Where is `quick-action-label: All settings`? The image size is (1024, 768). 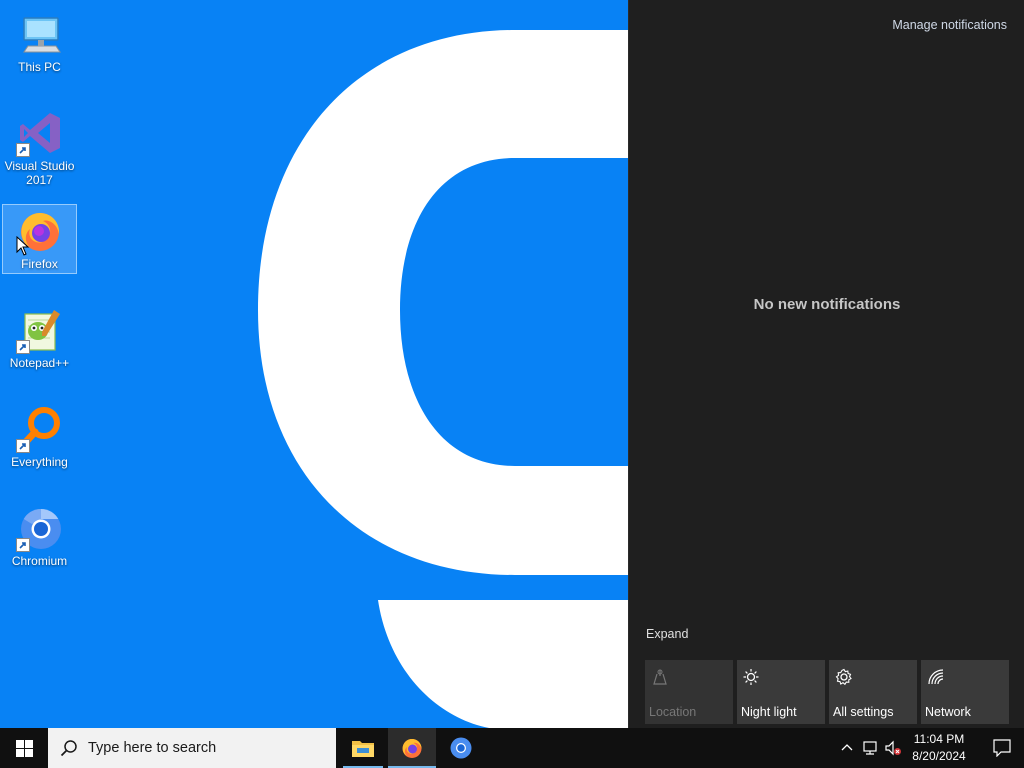
quick-action-label: All settings is located at coordinates (863, 712).